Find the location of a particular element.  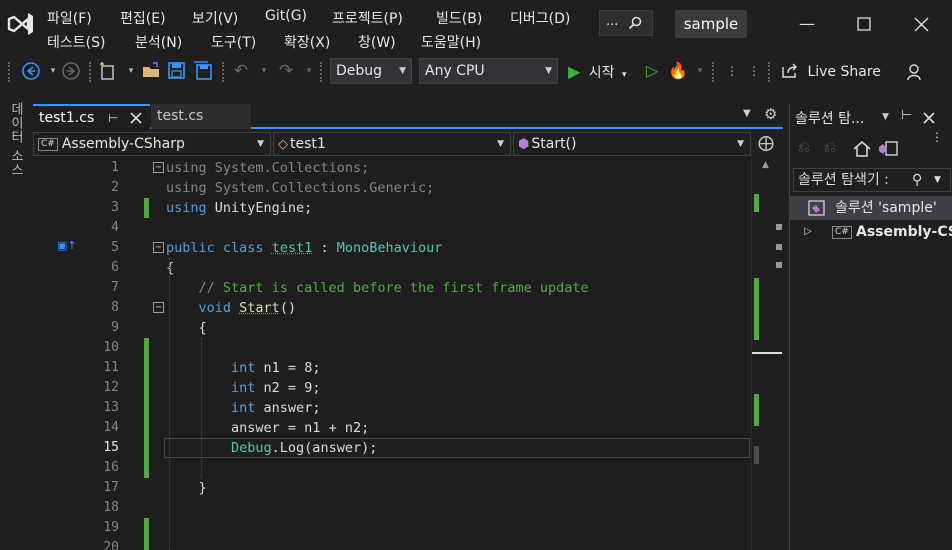

menu-project: 프로젝트(P) is located at coordinates (367, 18).